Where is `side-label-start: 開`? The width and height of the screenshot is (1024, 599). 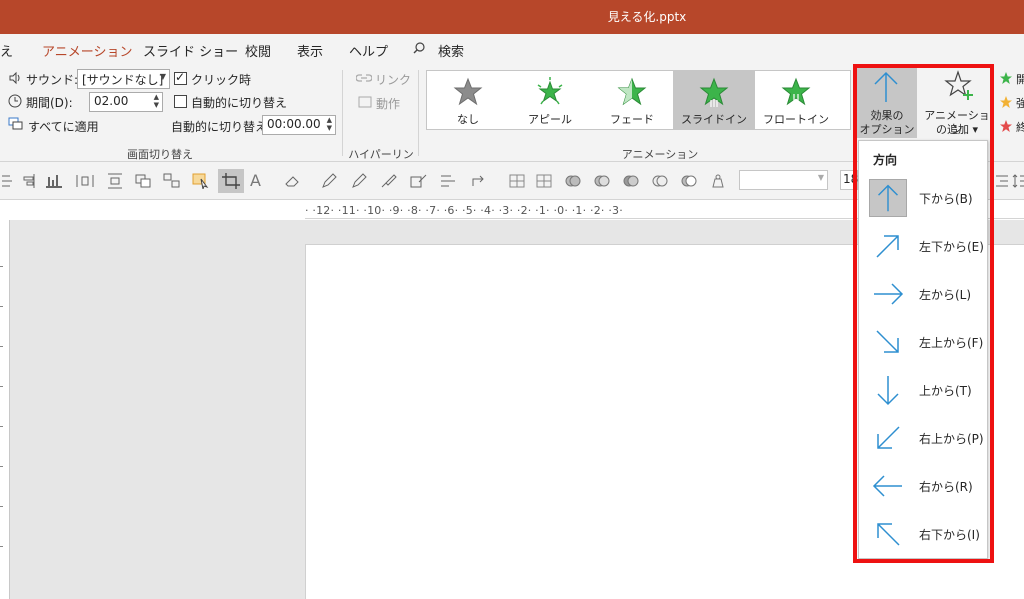 side-label-start: 開 is located at coordinates (1020, 79).